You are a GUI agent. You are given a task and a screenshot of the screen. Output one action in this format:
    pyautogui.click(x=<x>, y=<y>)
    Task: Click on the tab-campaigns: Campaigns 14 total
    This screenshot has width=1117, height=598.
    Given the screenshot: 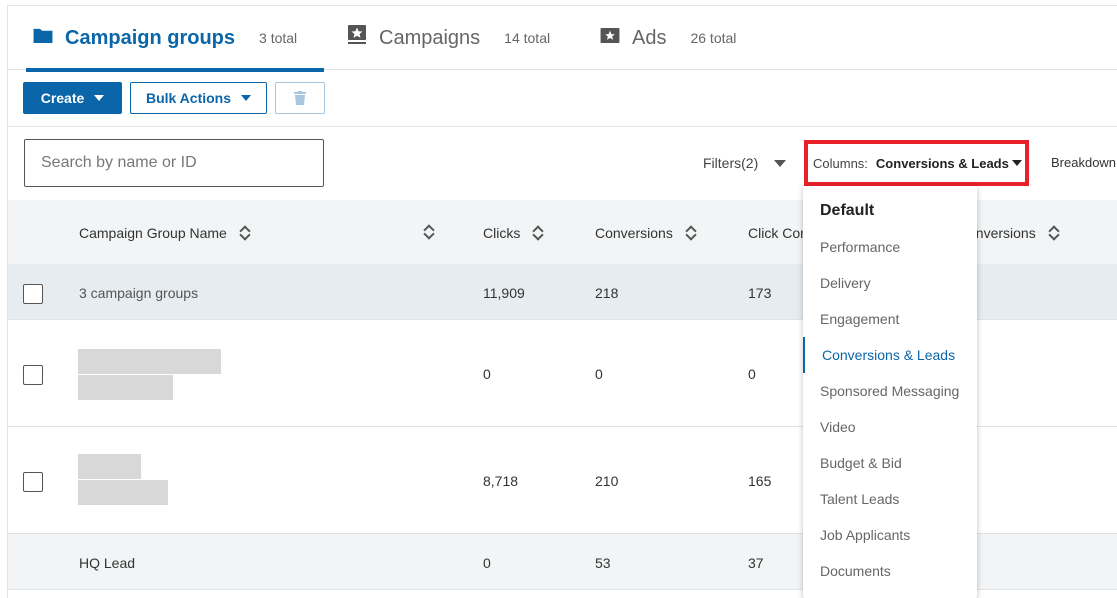 What is the action you would take?
    pyautogui.click(x=448, y=38)
    